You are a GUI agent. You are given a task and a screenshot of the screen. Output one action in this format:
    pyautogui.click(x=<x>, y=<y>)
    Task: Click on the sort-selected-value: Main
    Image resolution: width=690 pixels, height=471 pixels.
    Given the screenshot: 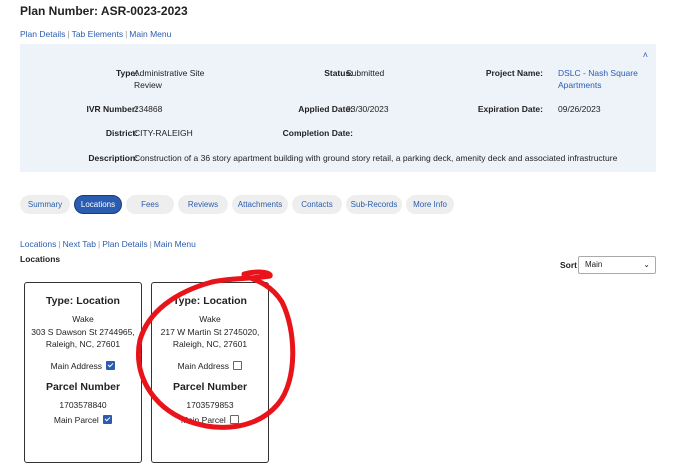 What is the action you would take?
    pyautogui.click(x=594, y=264)
    